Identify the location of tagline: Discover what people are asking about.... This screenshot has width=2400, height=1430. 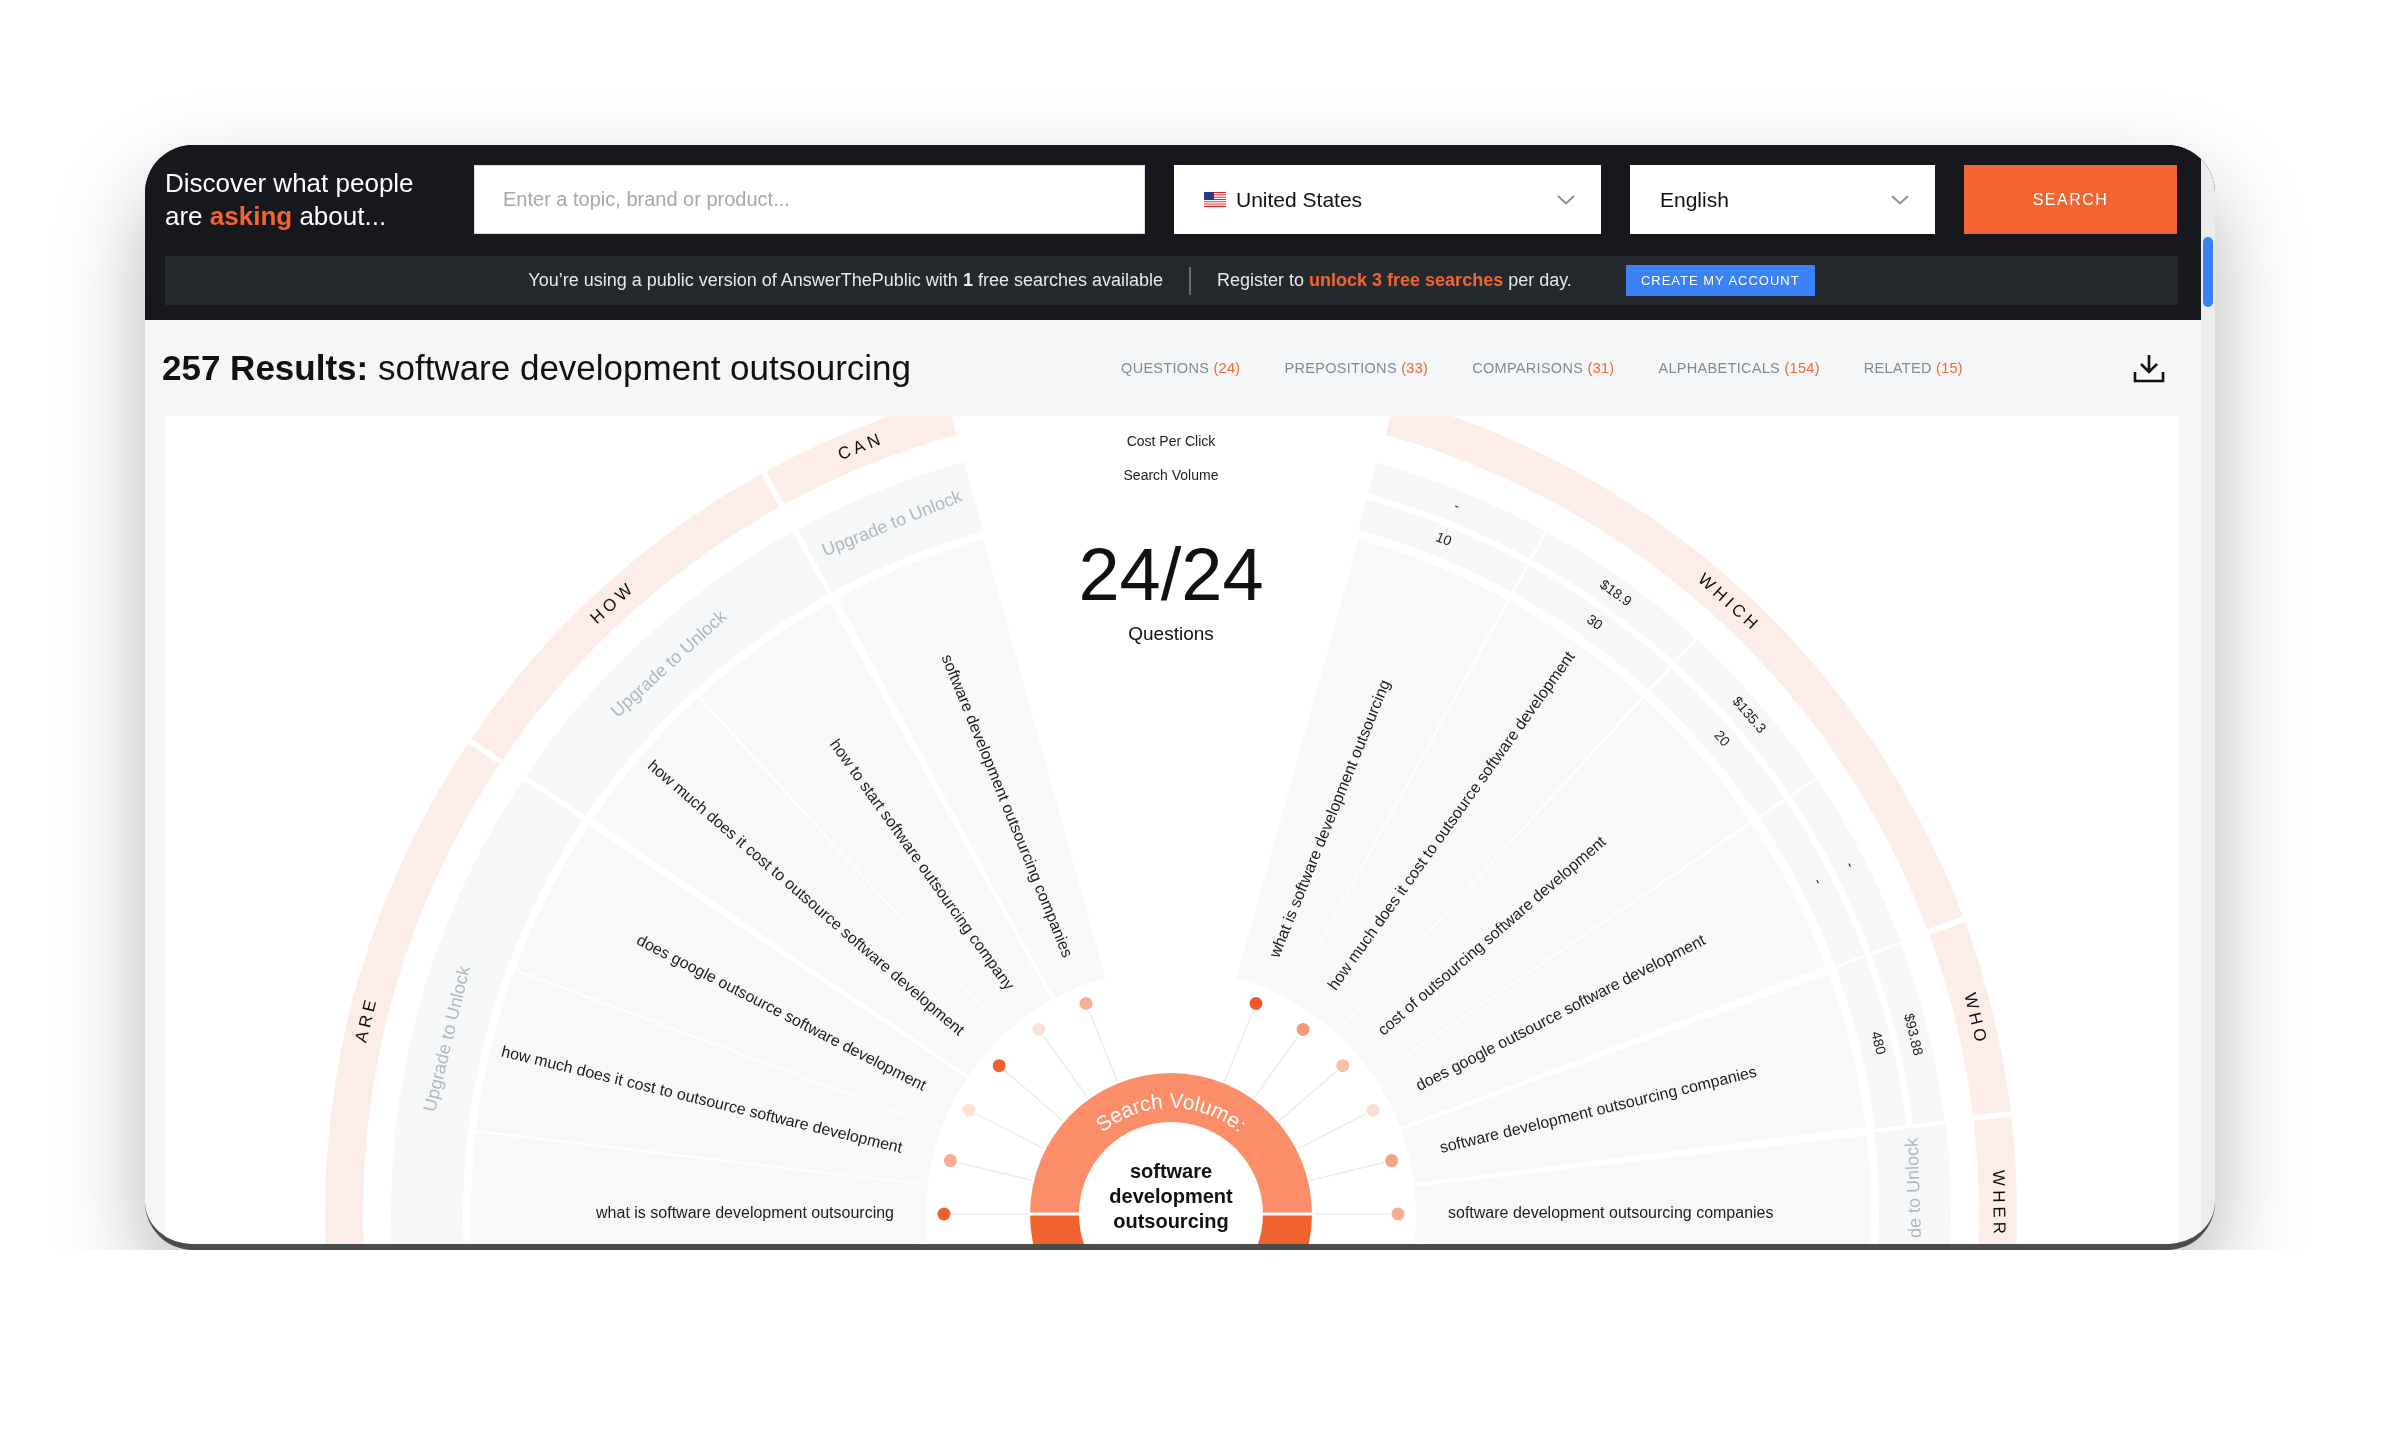
(290, 199).